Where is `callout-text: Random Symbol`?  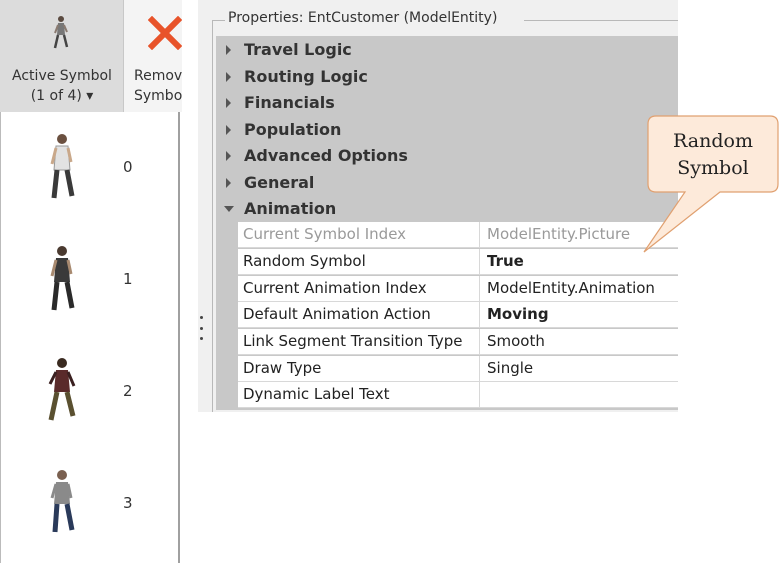 callout-text: Random Symbol is located at coordinates (713, 155).